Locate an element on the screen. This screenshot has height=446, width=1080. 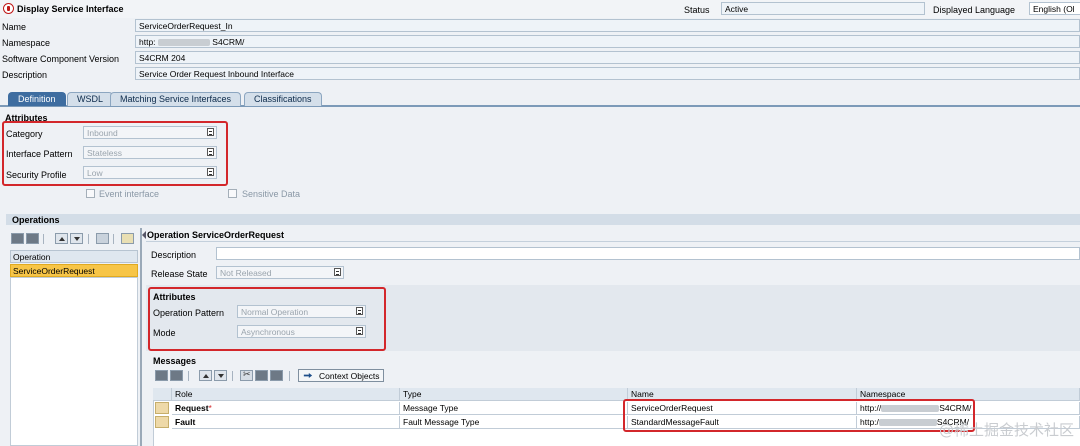
table-cell-type: Message Type is located at coordinates (514, 408).